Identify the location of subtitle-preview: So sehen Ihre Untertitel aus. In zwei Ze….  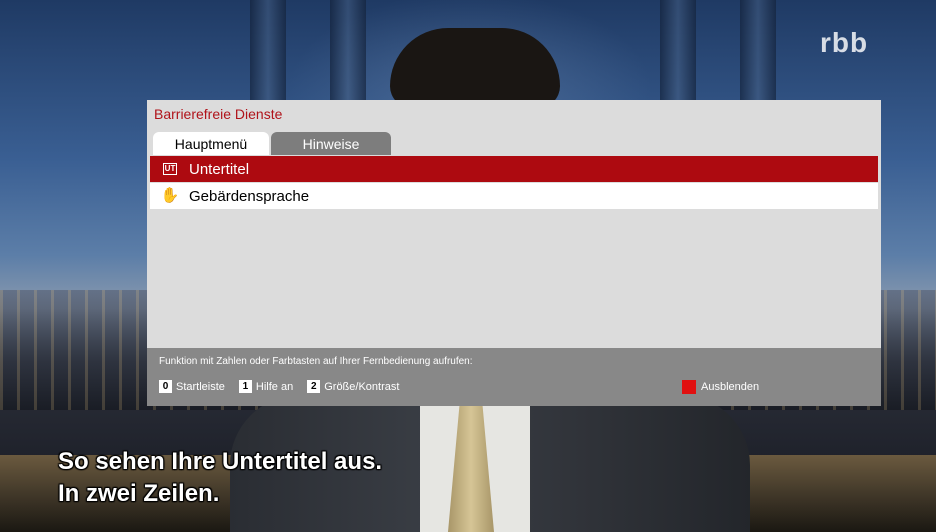
(220, 478).